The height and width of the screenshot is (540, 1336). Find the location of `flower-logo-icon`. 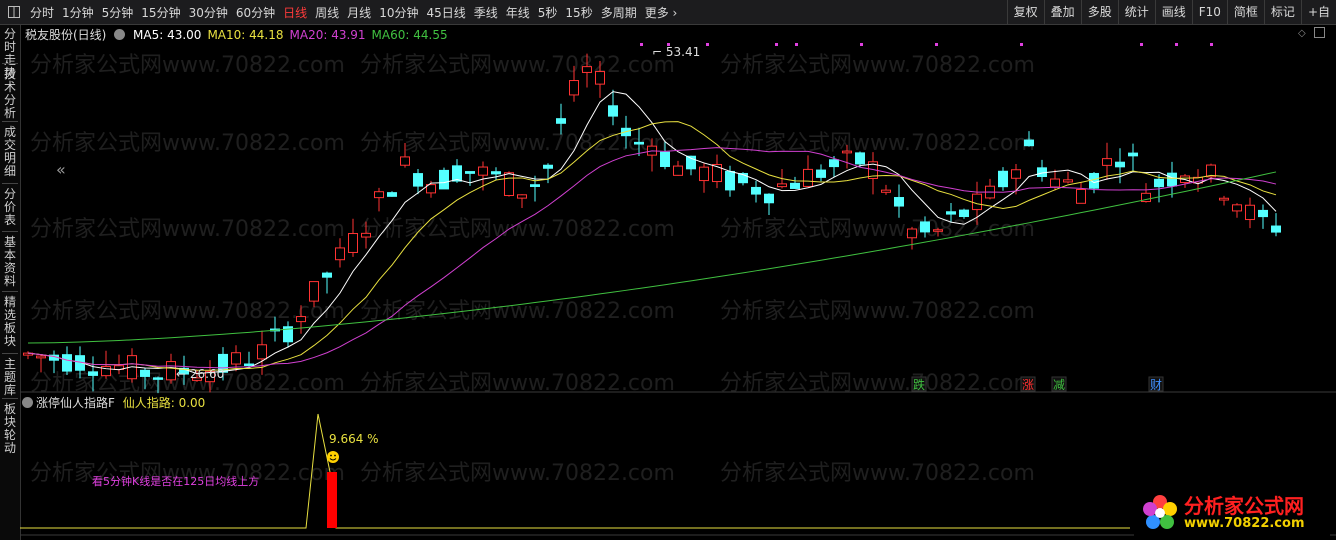

flower-logo-icon is located at coordinates (1160, 512).